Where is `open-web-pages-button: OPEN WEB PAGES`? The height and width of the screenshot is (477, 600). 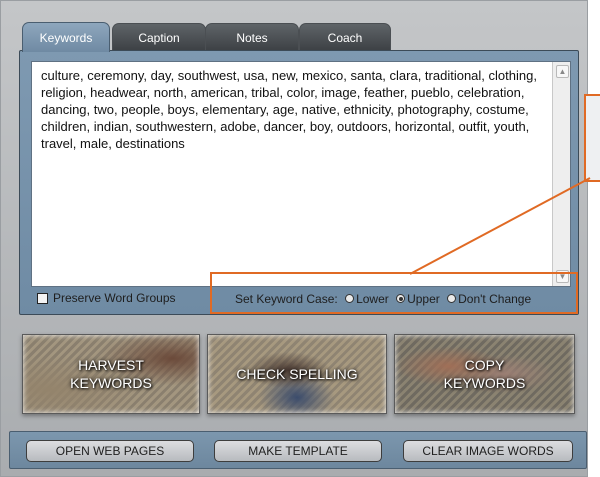 open-web-pages-button: OPEN WEB PAGES is located at coordinates (110, 451).